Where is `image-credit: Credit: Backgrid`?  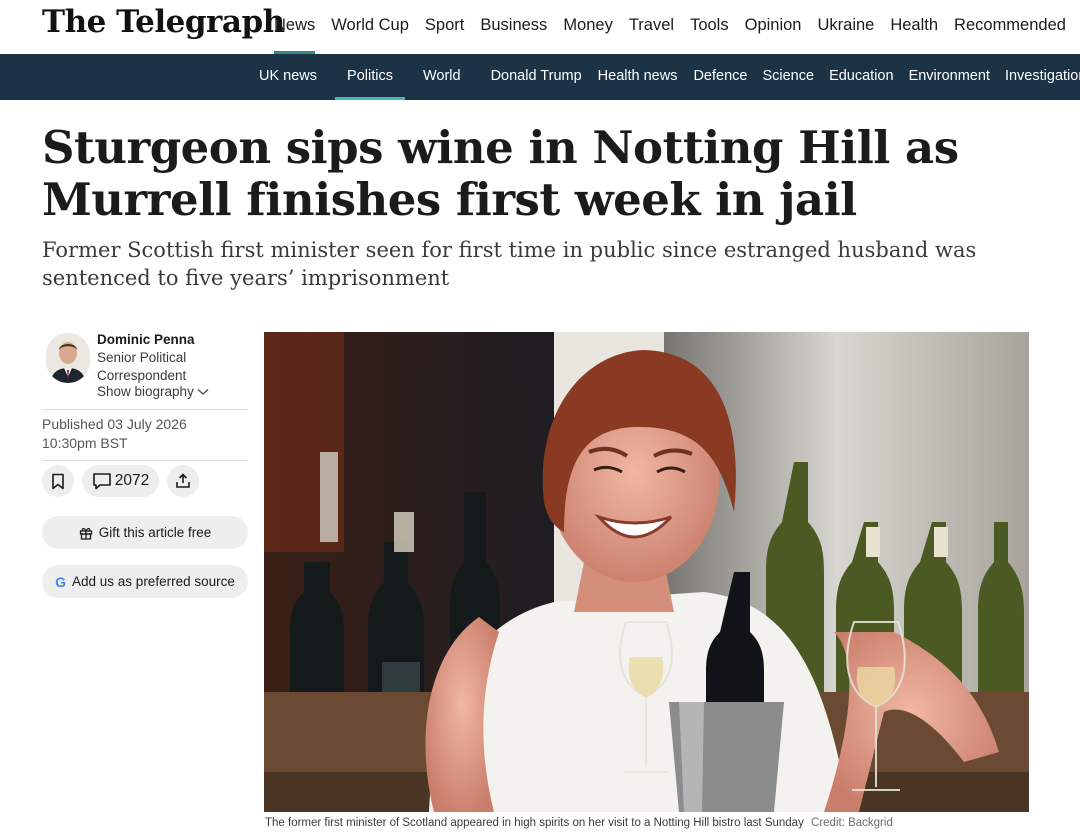 image-credit: Credit: Backgrid is located at coordinates (852, 823).